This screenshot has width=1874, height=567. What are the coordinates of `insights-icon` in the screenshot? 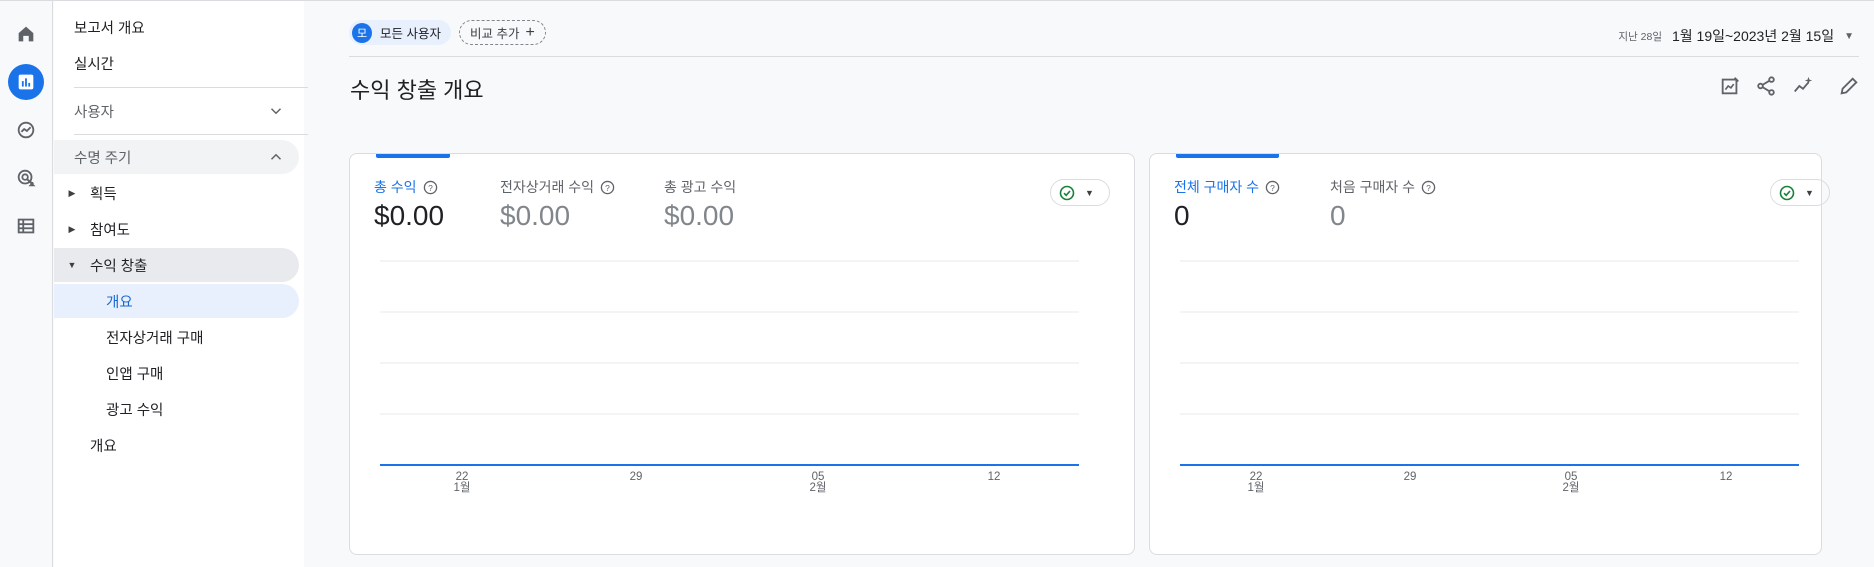 It's located at (1803, 86).